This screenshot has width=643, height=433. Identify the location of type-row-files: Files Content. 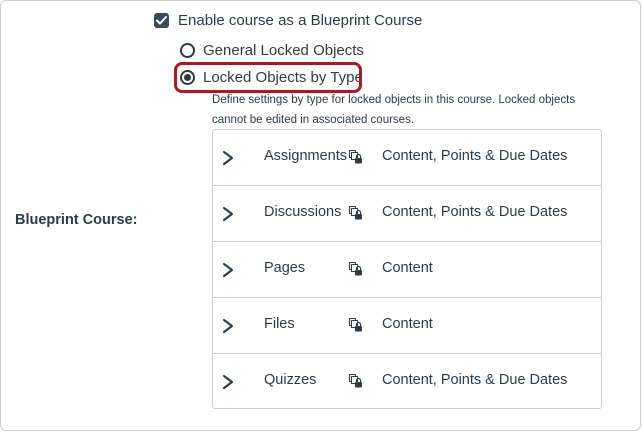
(407, 326).